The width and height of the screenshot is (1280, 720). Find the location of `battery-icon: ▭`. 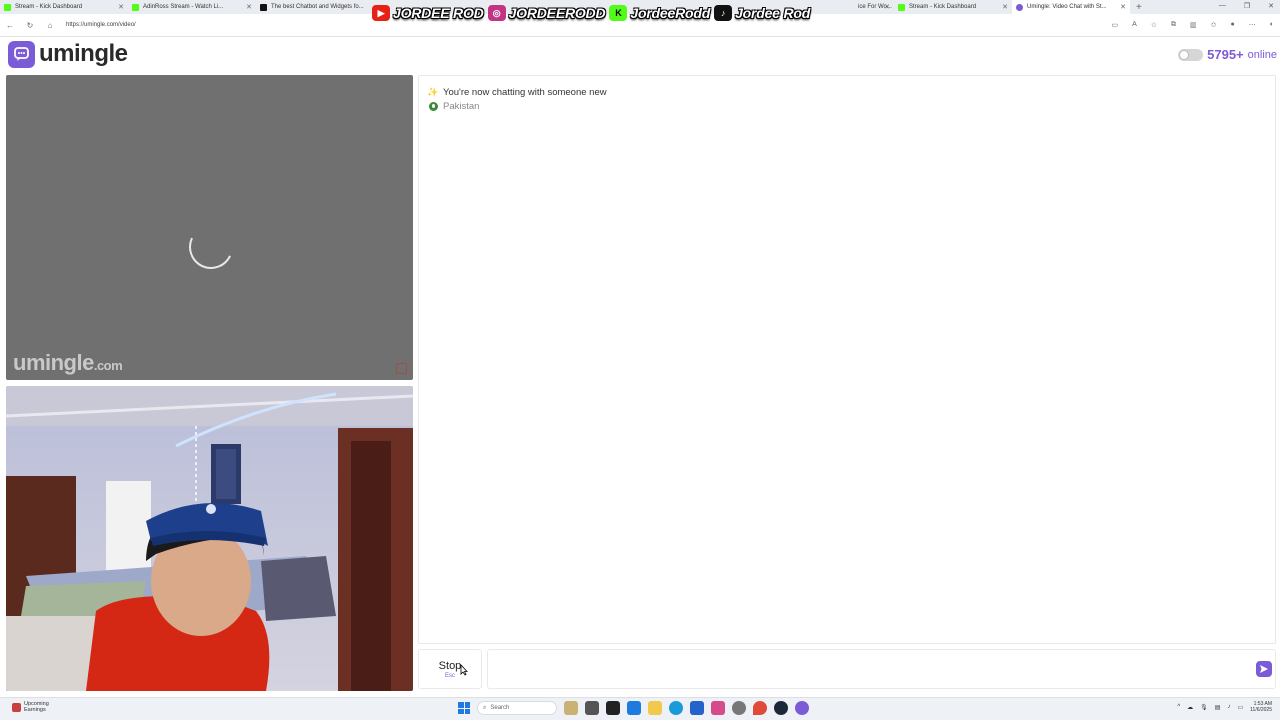

battery-icon: ▭ is located at coordinates (1240, 707).